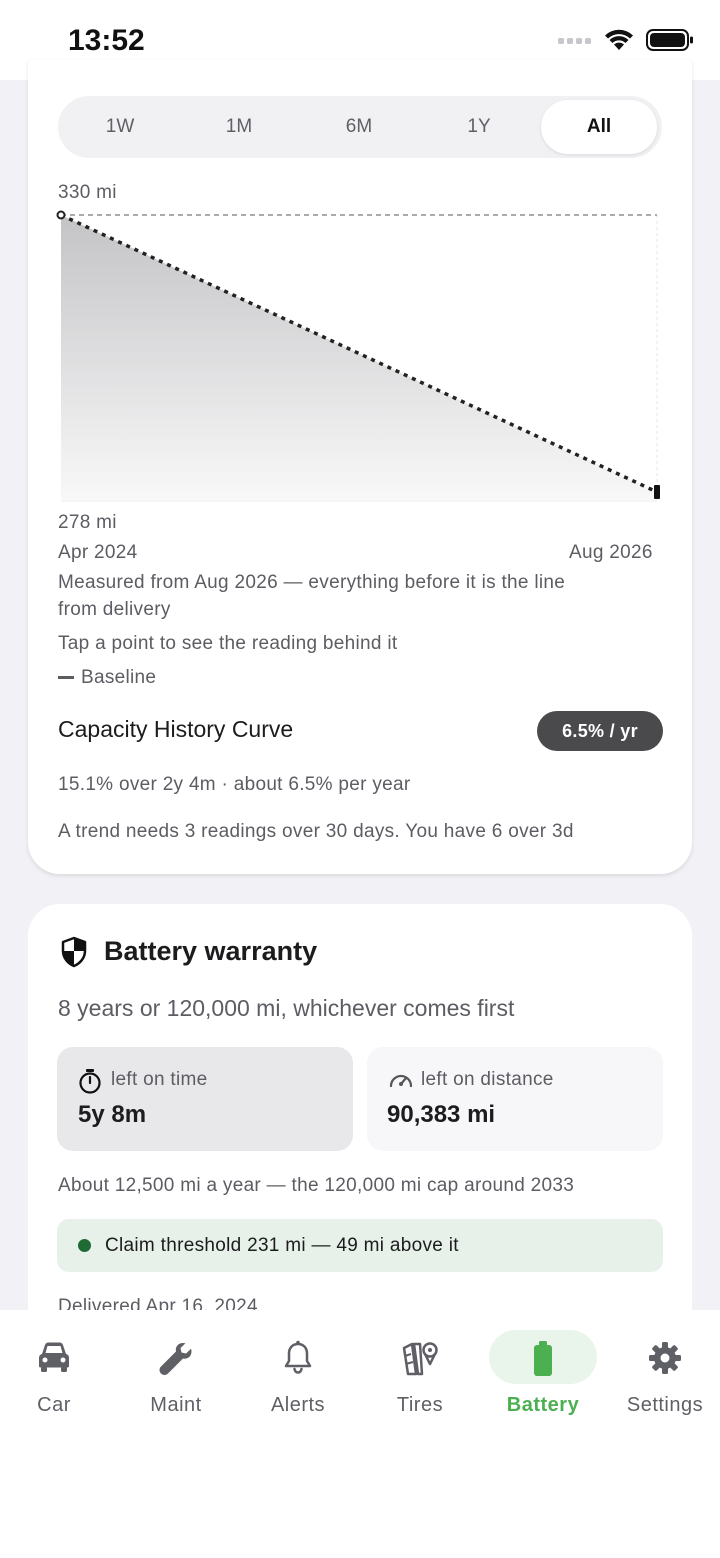 The height and width of the screenshot is (1558, 720). Describe the element at coordinates (176, 729) in the screenshot. I see `capacity-title: Capacity History Curve` at that location.